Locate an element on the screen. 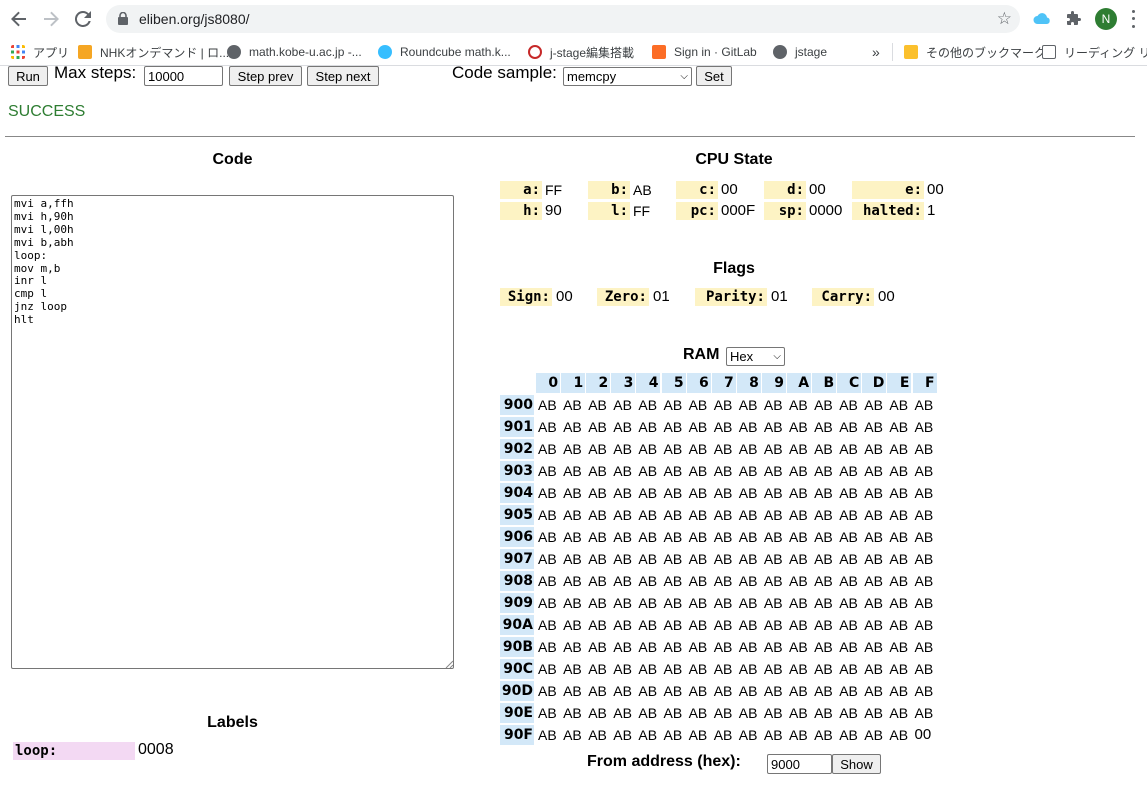 This screenshot has width=1147, height=787. register-pc-value: 000F is located at coordinates (738, 210).